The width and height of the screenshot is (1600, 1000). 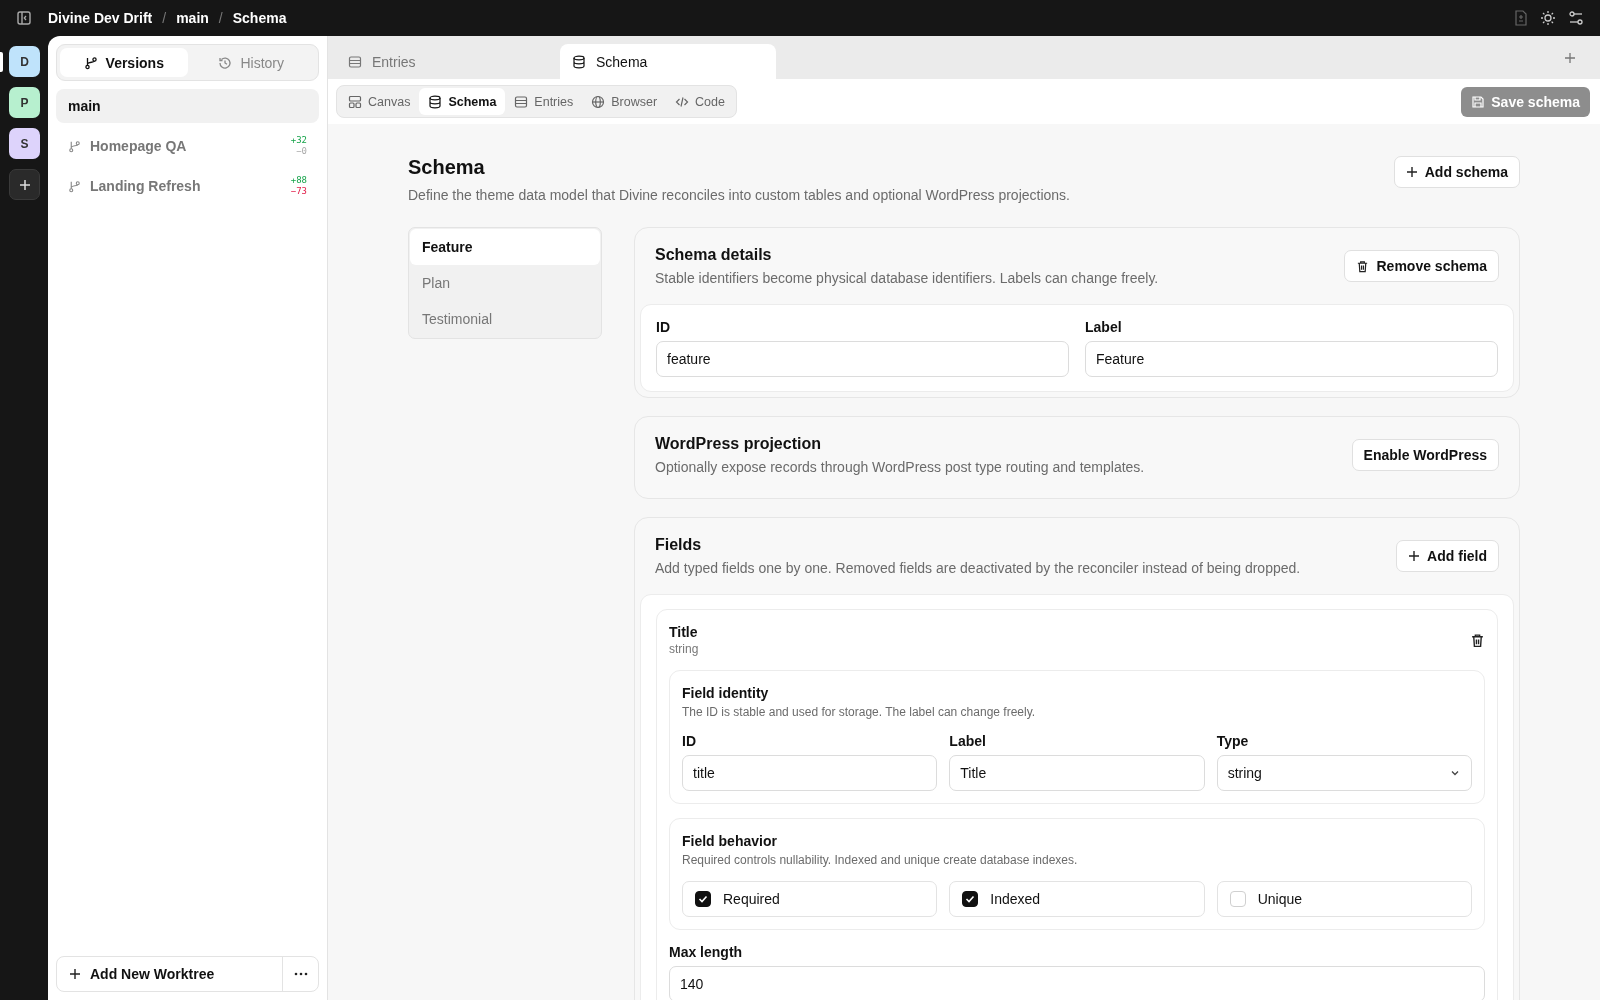 I want to click on view-tab: Browser, so click(x=624, y=101).